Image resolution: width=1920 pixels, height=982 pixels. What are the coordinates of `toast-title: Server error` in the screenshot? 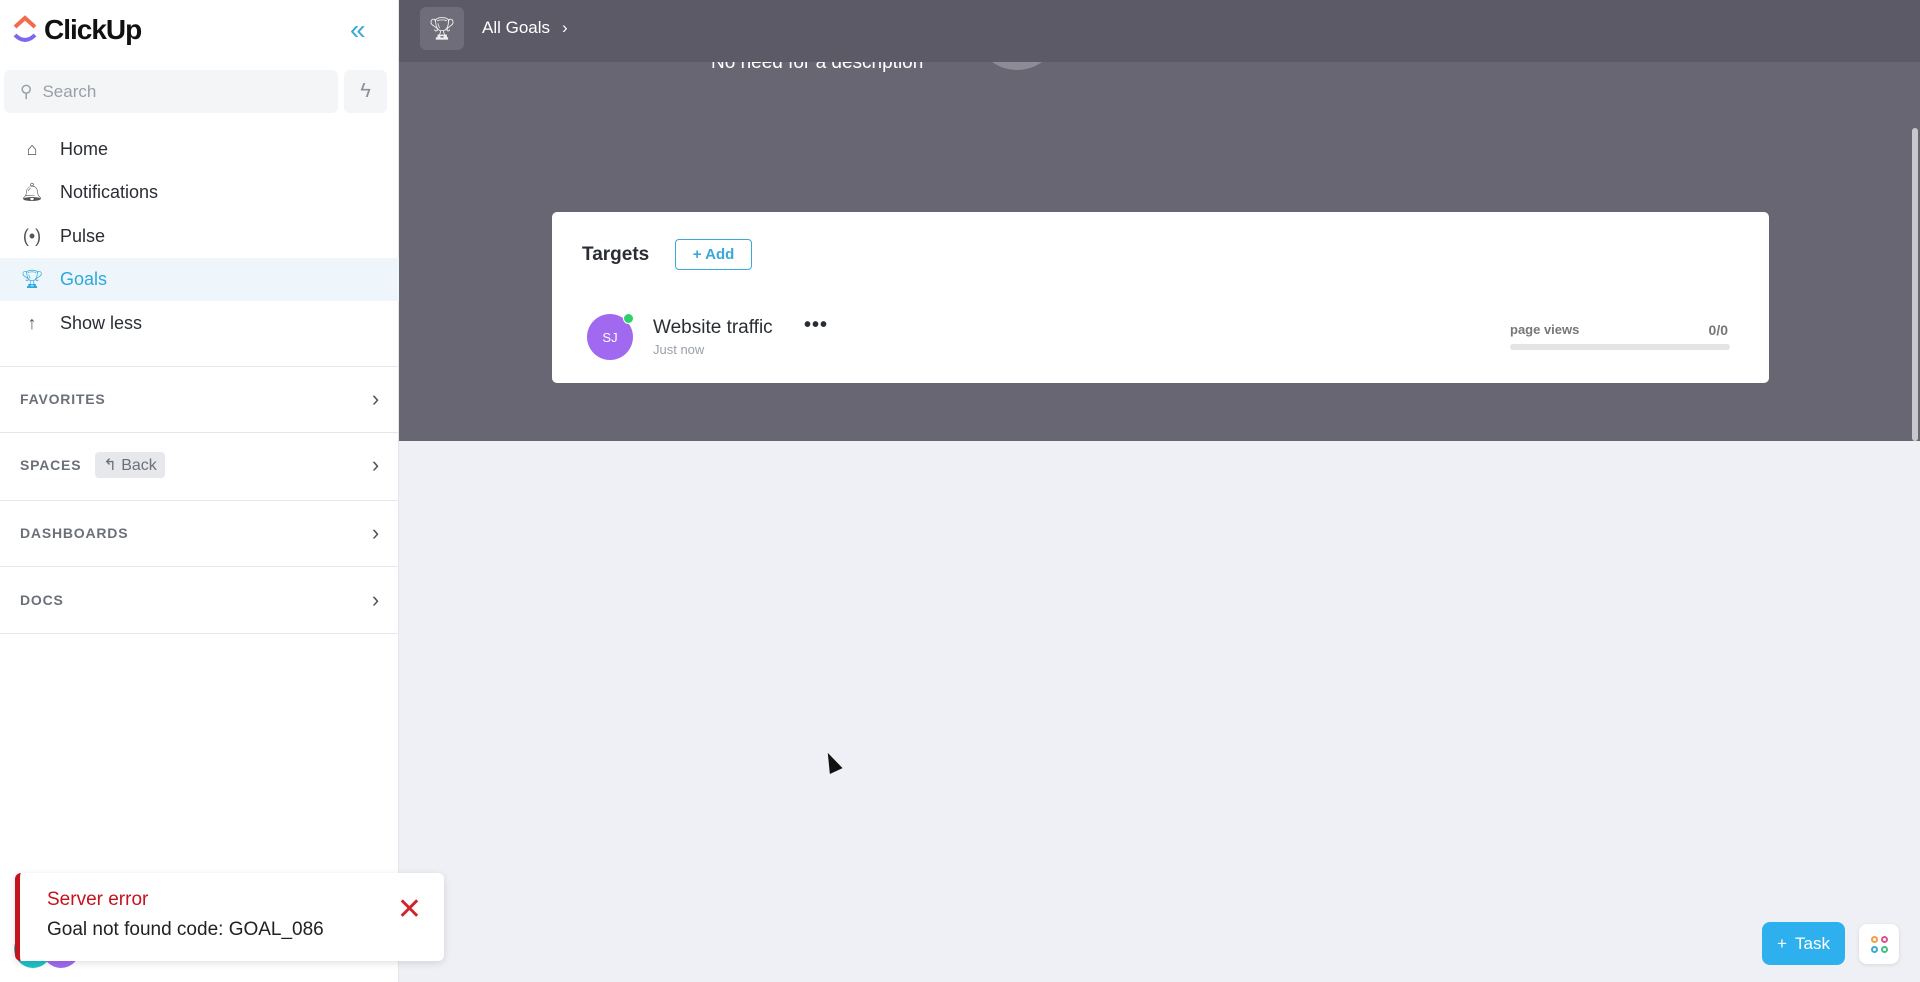 It's located at (98, 899).